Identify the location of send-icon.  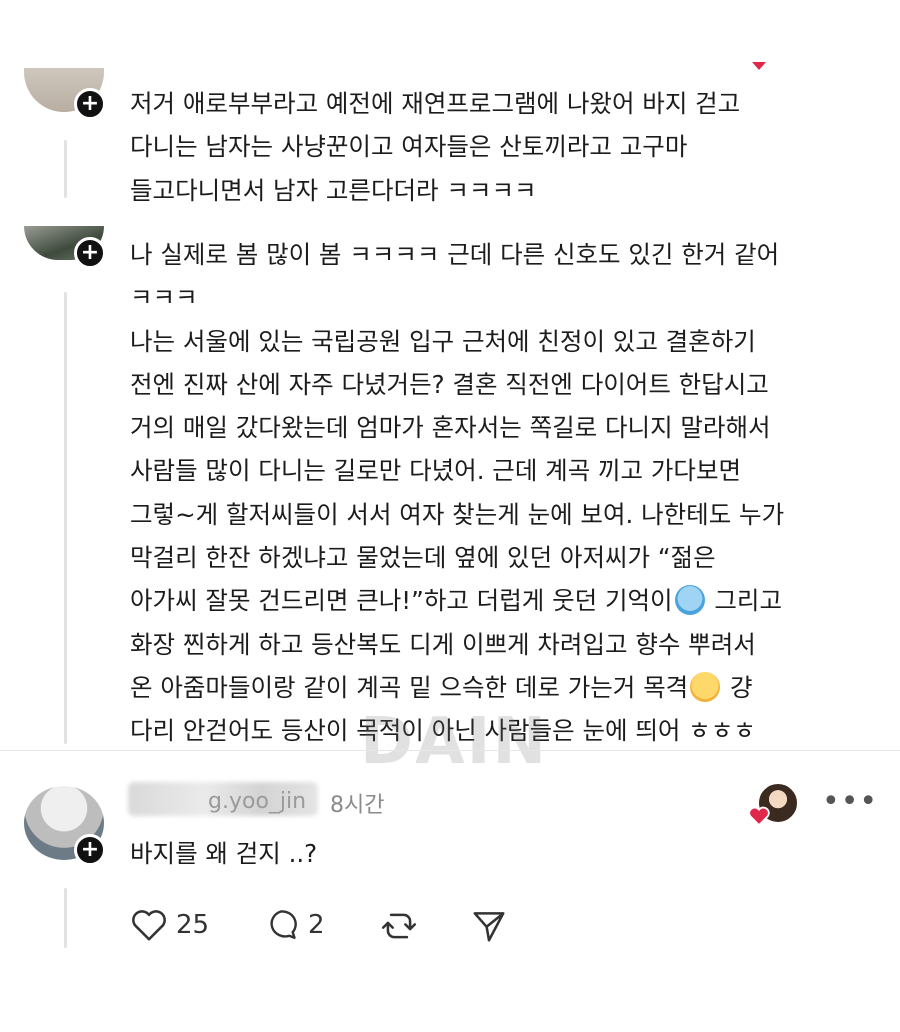
(489, 927).